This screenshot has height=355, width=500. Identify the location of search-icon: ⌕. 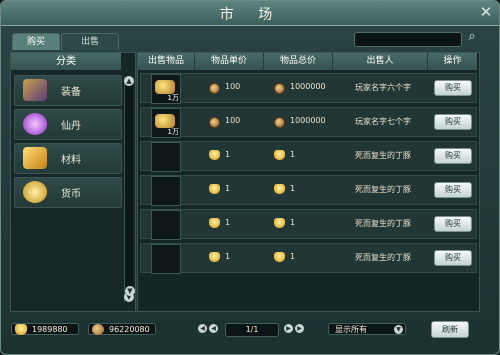
(472, 37).